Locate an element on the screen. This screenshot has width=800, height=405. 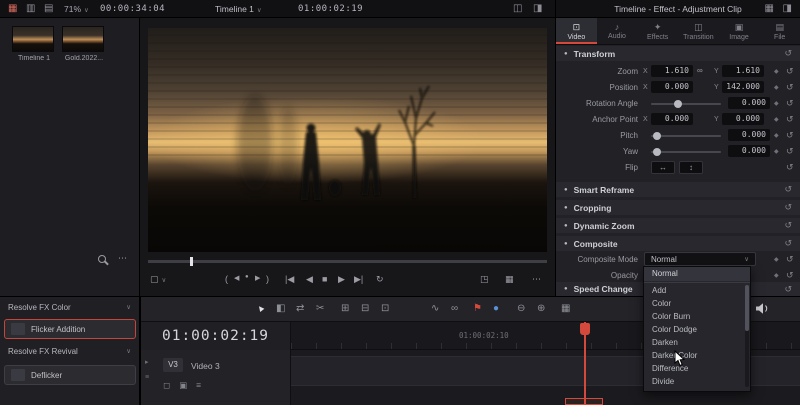
track-enable-icon: ◻ is located at coordinates (166, 385).